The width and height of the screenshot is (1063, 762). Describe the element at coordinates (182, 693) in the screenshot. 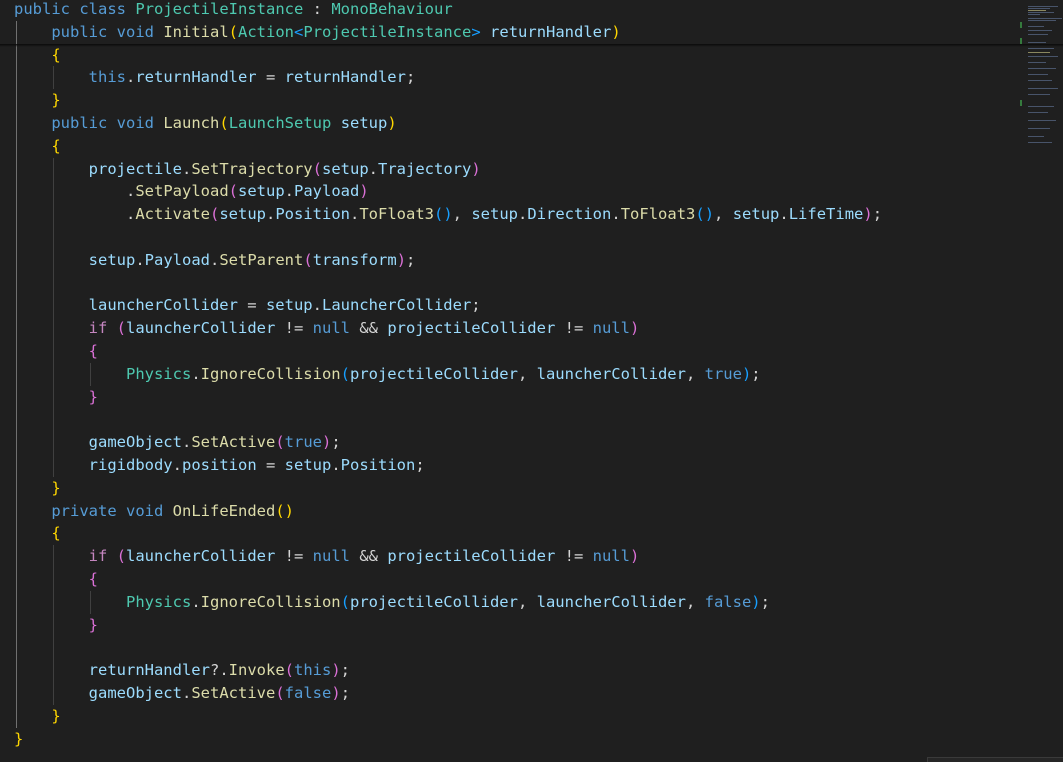

I see `code-line: gameObject.SetActive(false);` at that location.